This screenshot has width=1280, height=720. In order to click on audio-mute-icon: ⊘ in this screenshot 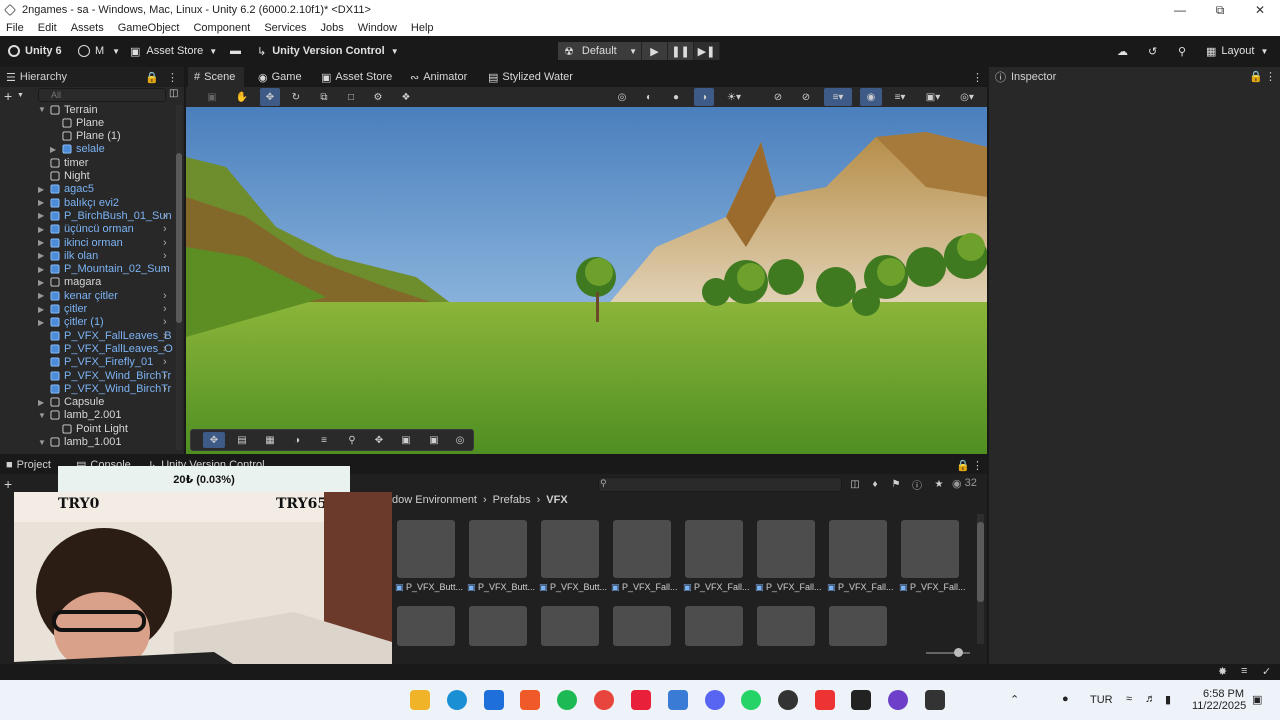, I will do `click(778, 97)`.